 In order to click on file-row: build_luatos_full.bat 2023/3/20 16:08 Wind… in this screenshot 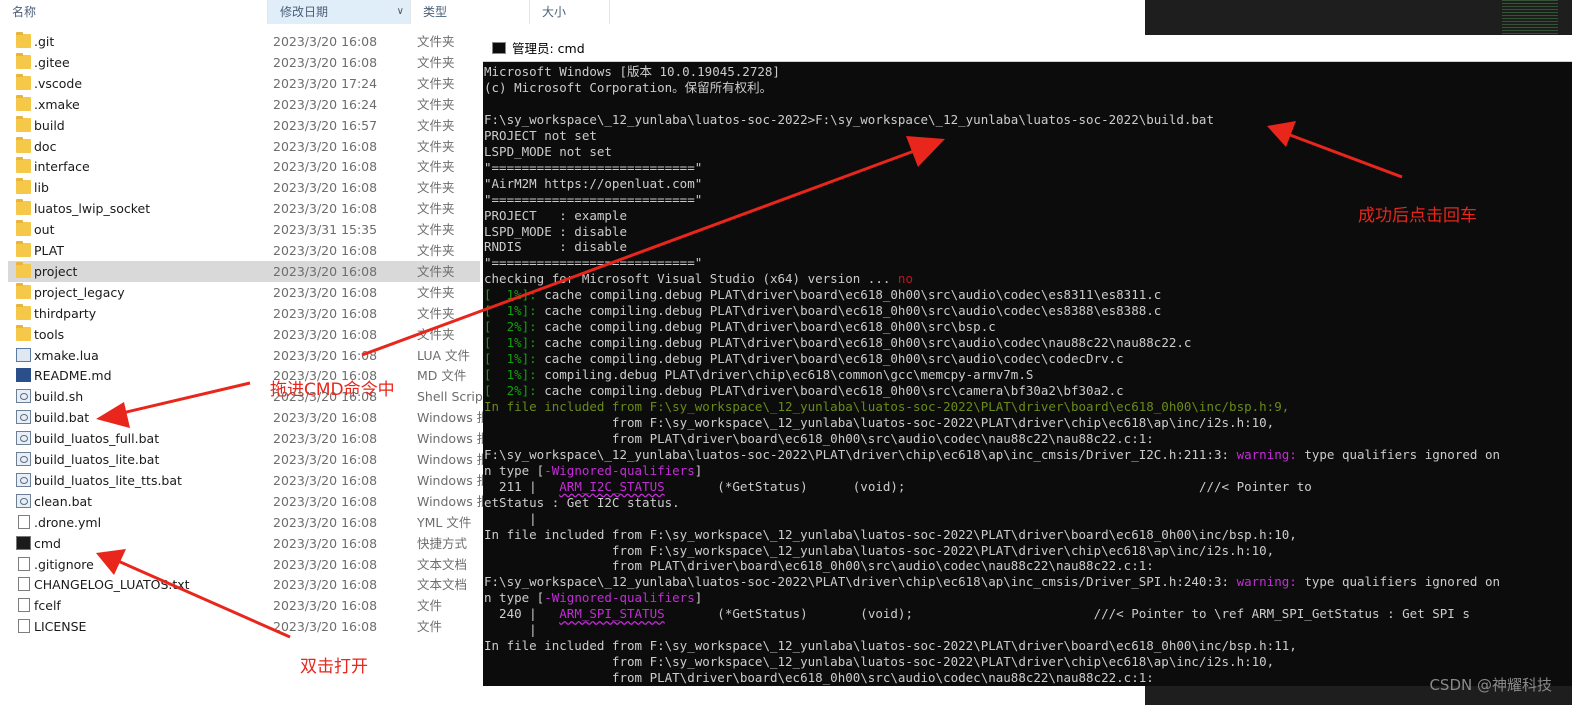, I will do `click(248, 438)`.